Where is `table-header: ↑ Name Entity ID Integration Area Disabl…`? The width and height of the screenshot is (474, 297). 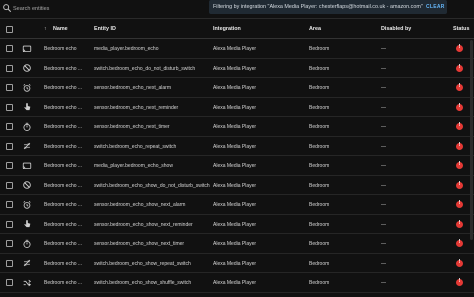 table-header: ↑ Name Entity ID Integration Area Disabl… is located at coordinates (237, 29).